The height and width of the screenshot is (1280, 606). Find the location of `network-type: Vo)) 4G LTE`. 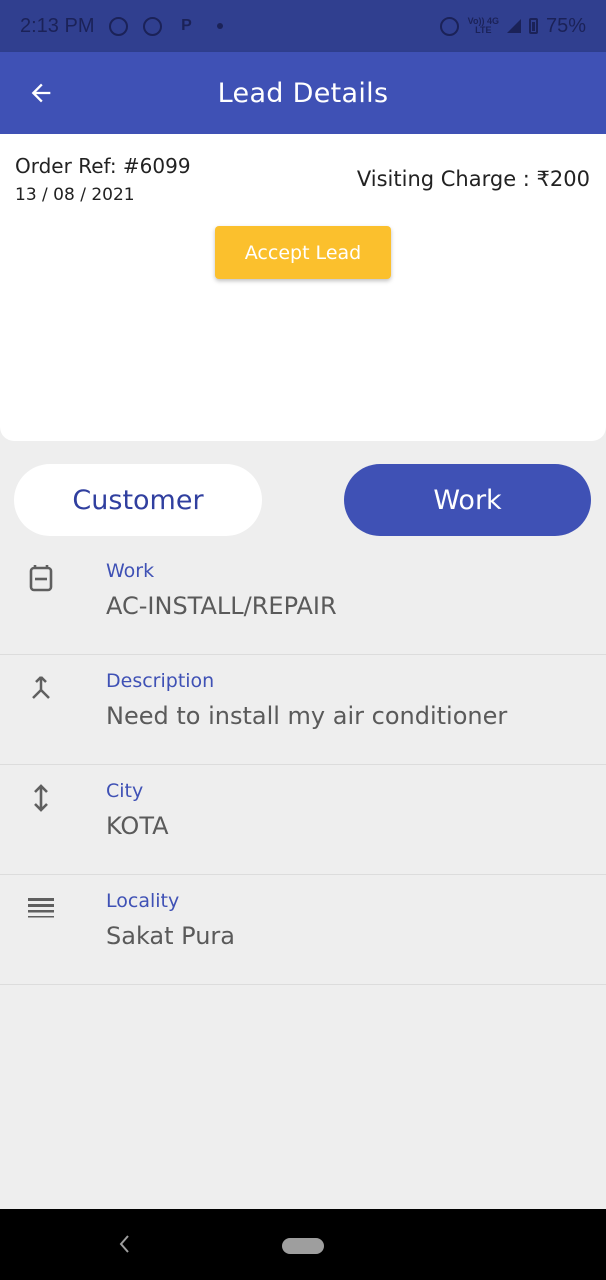

network-type: Vo)) 4G LTE is located at coordinates (483, 26).